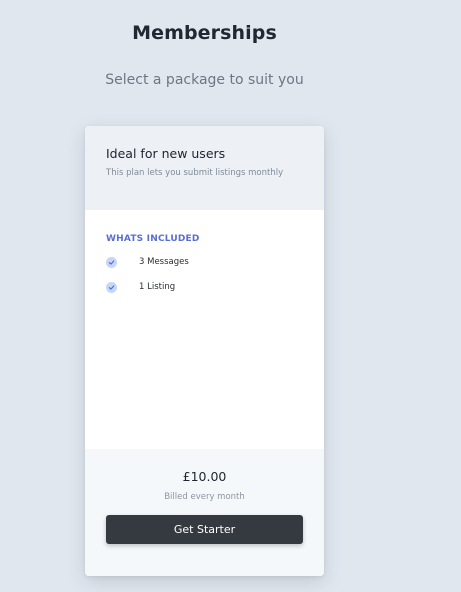  Describe the element at coordinates (204, 33) in the screenshot. I see `page-title: Memberships` at that location.